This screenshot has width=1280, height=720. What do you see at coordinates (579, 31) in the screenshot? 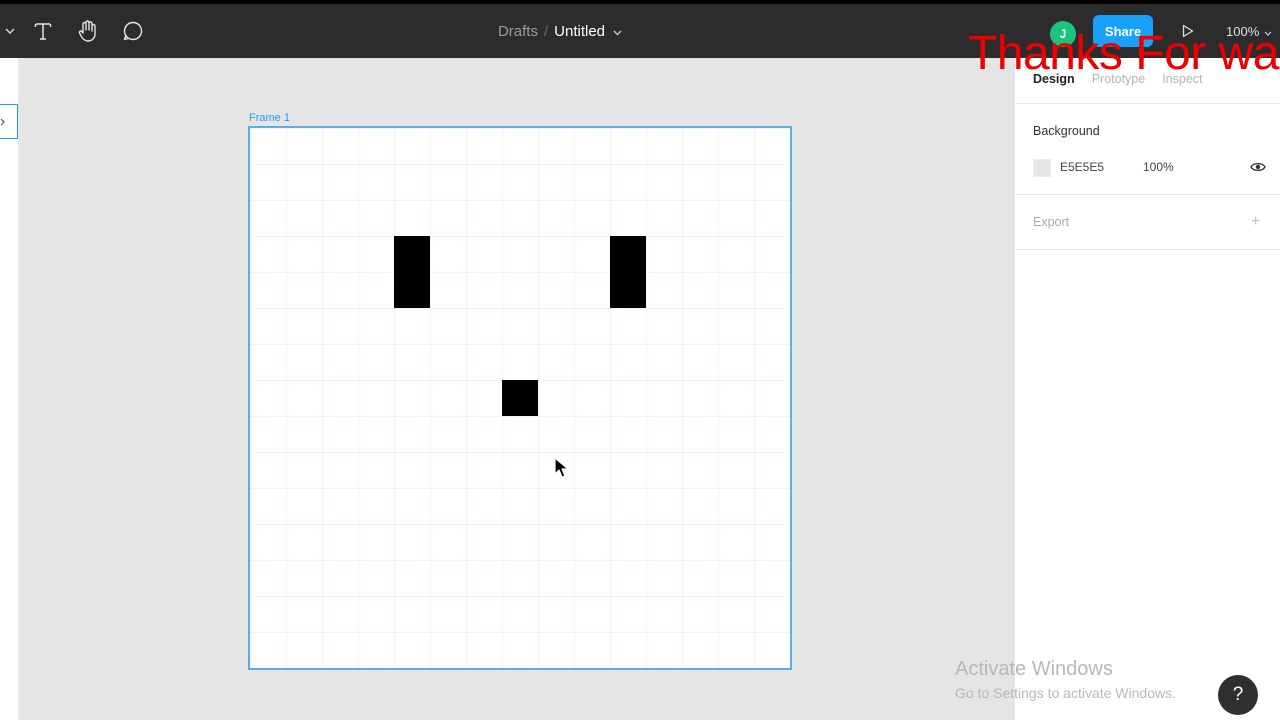
I see `file-name: Untitled` at bounding box center [579, 31].